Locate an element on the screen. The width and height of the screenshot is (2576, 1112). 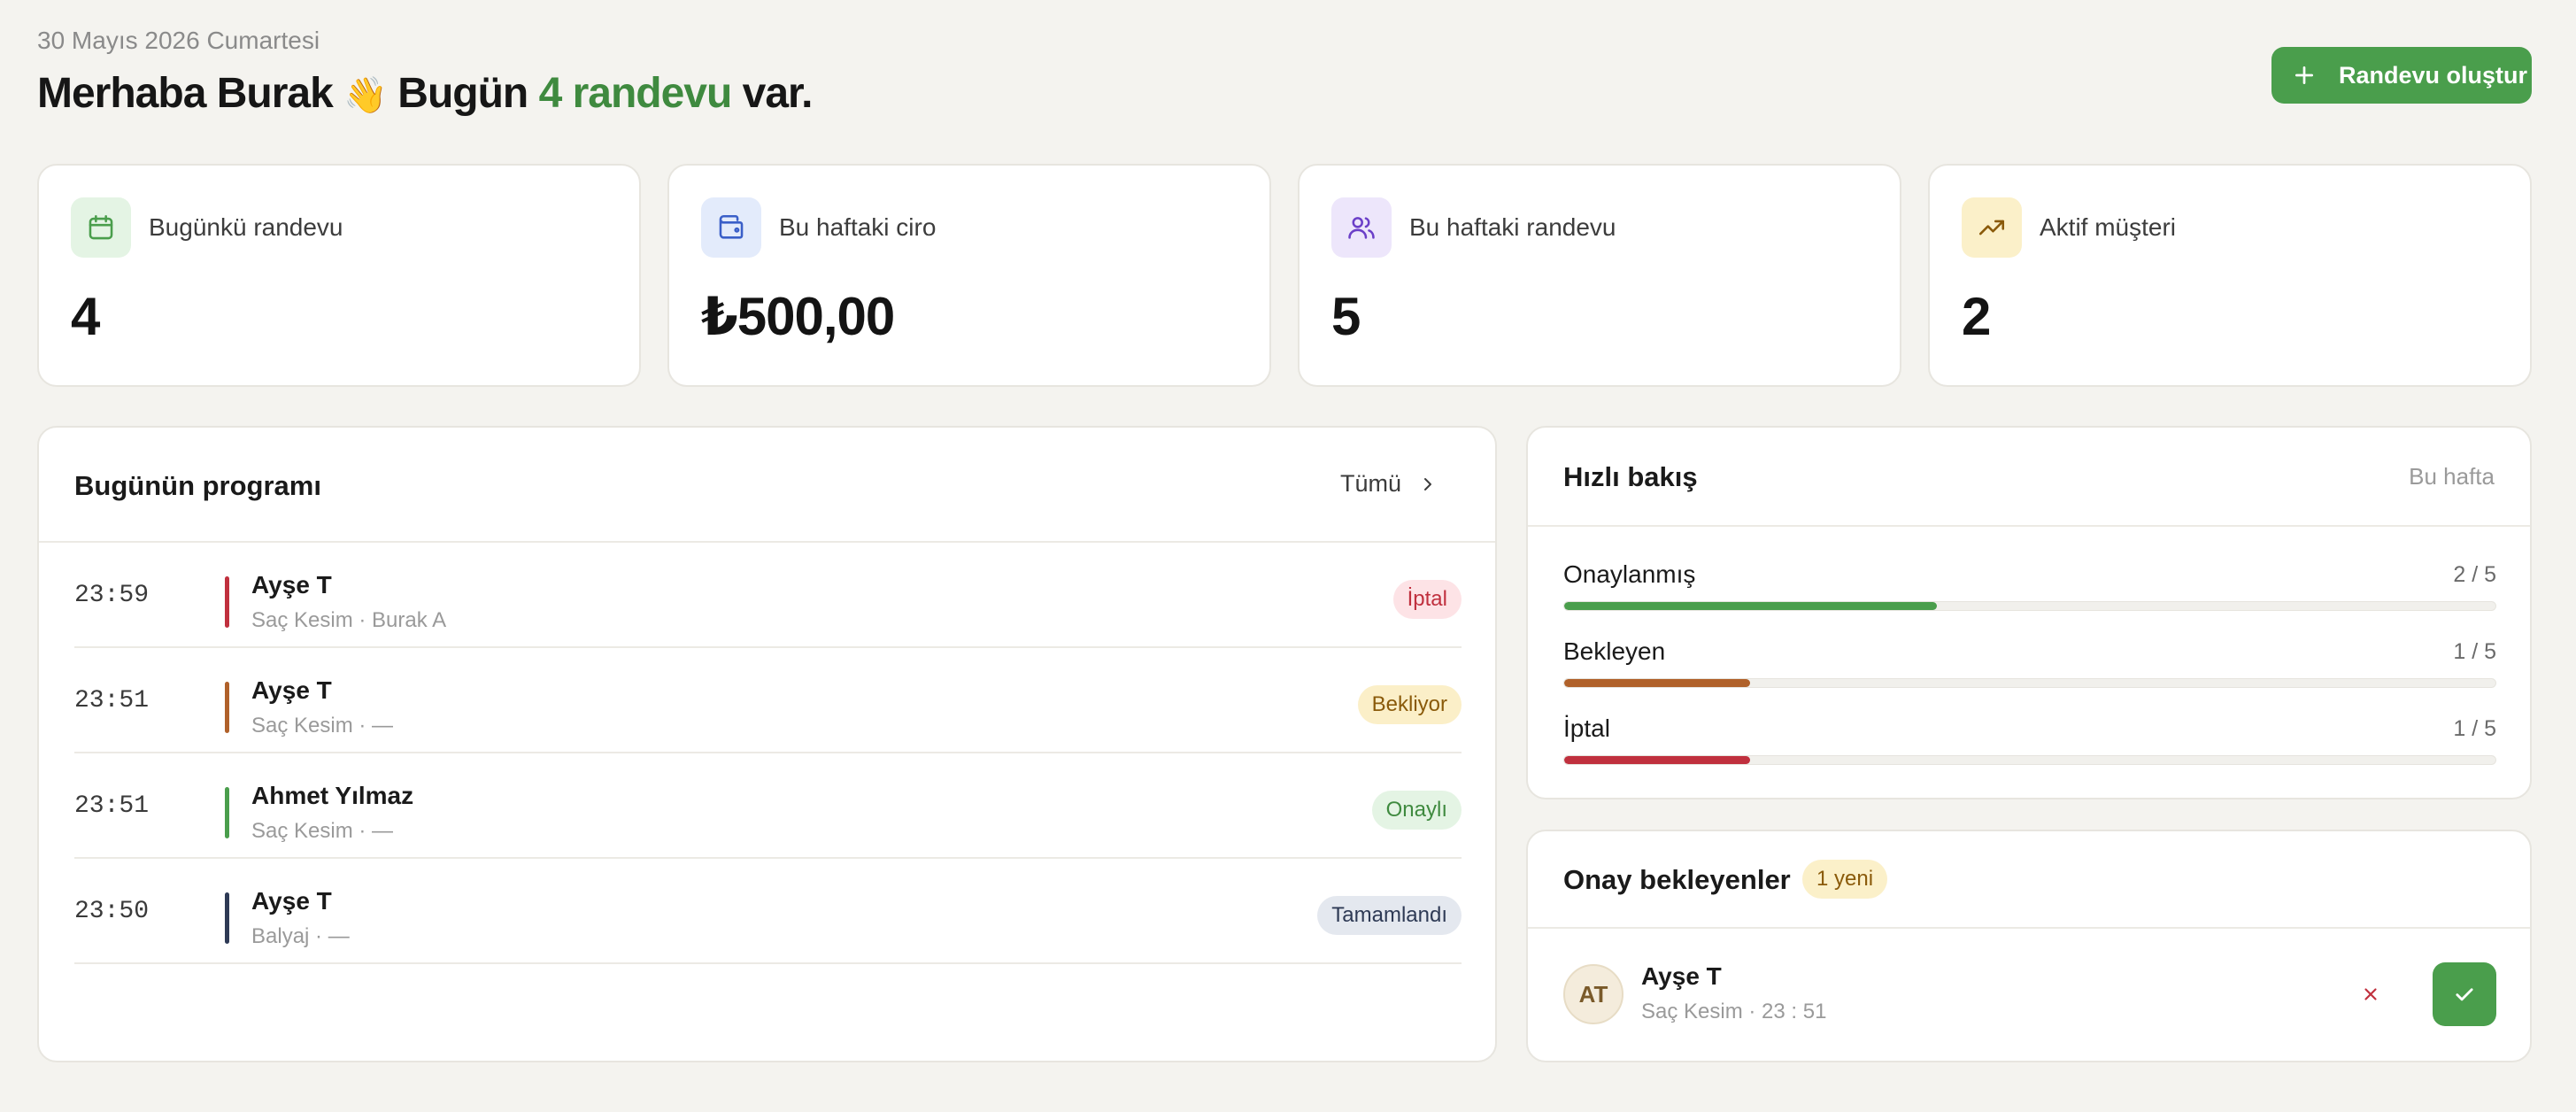
progress-label: Onaylanmış is located at coordinates (1629, 574).